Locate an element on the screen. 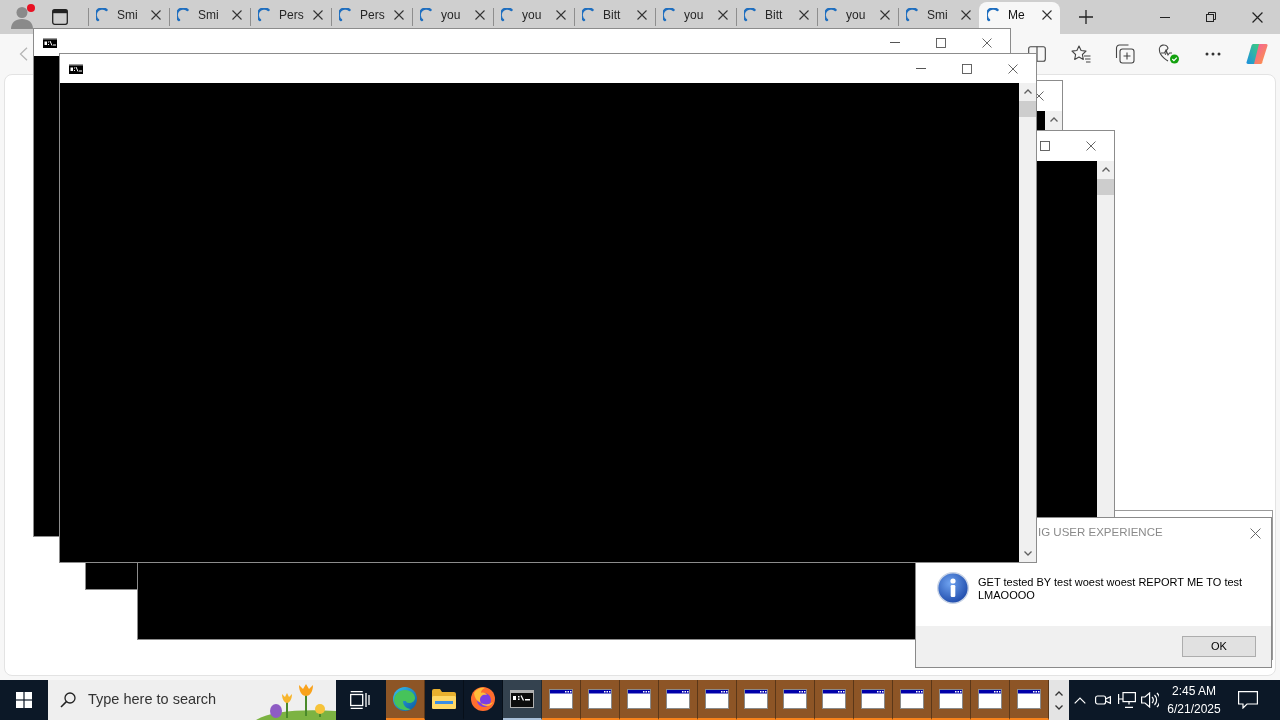  search-field: Type here to search is located at coordinates (156, 700).